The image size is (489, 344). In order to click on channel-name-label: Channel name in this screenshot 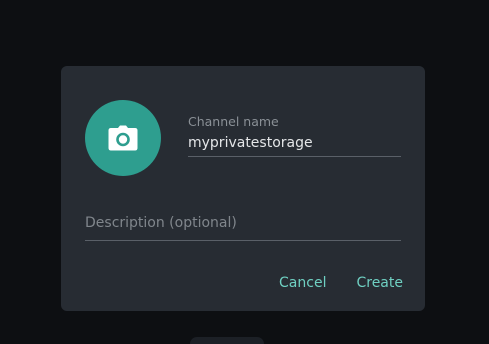, I will do `click(233, 121)`.